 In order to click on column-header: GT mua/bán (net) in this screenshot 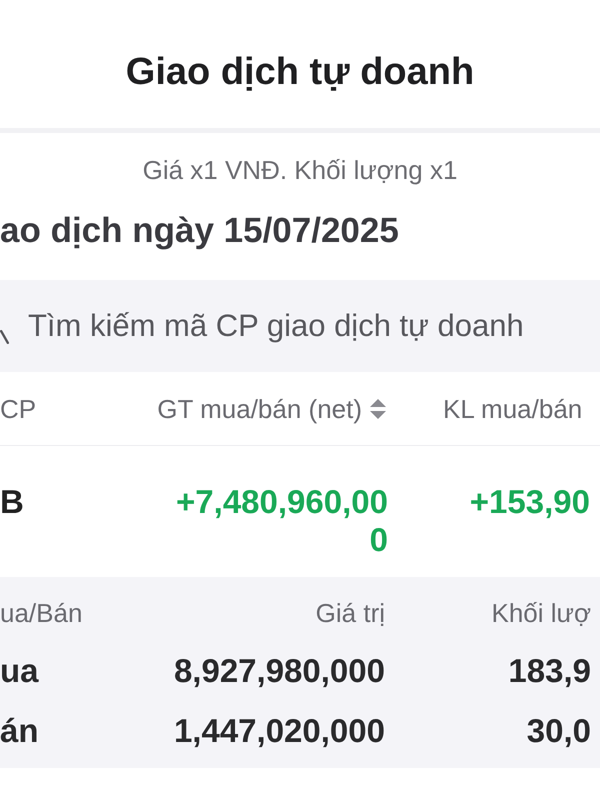, I will do `click(259, 409)`.